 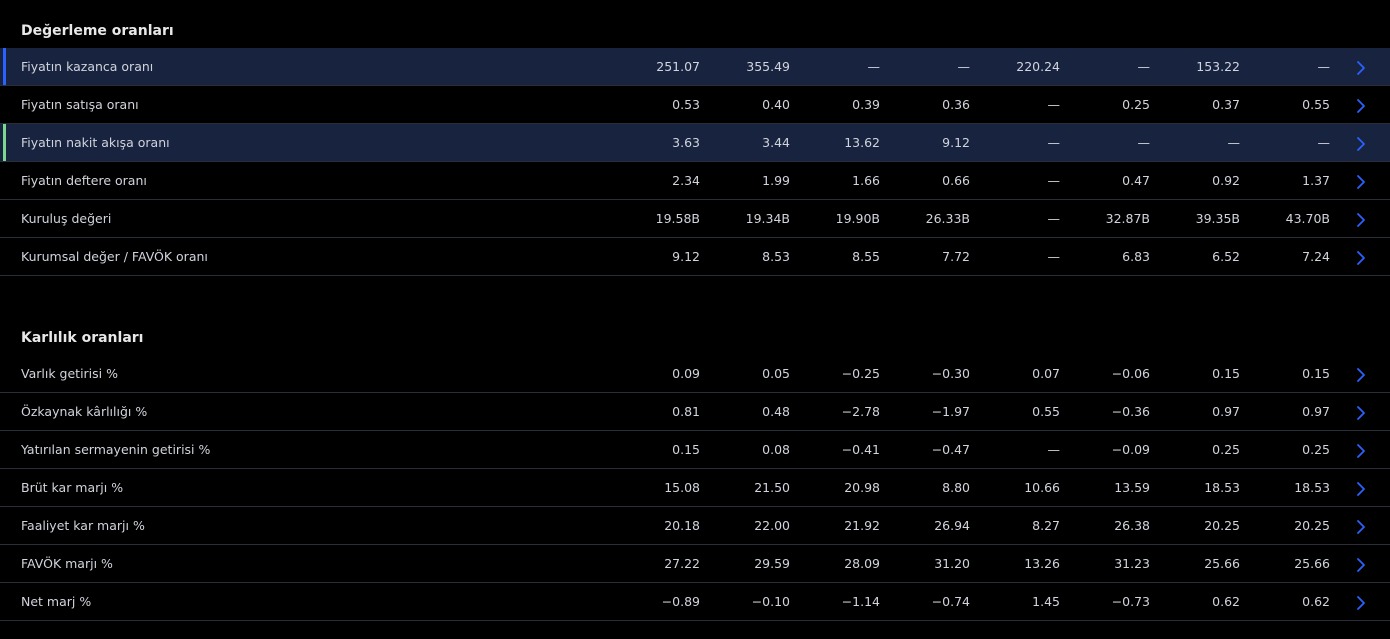 I want to click on row-value: 19.90B, so click(x=857, y=218).